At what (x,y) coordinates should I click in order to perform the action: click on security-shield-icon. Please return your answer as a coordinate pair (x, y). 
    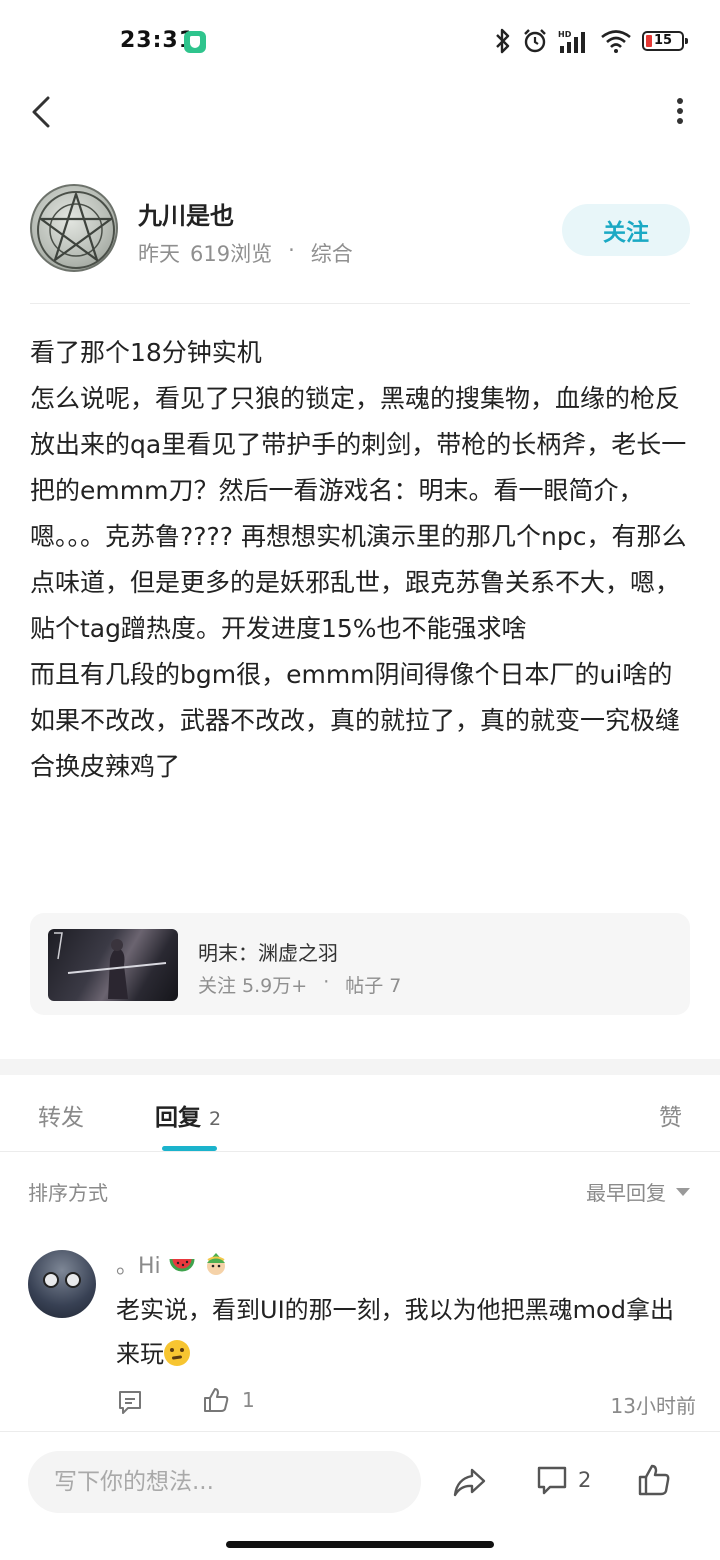
    Looking at the image, I should click on (195, 42).